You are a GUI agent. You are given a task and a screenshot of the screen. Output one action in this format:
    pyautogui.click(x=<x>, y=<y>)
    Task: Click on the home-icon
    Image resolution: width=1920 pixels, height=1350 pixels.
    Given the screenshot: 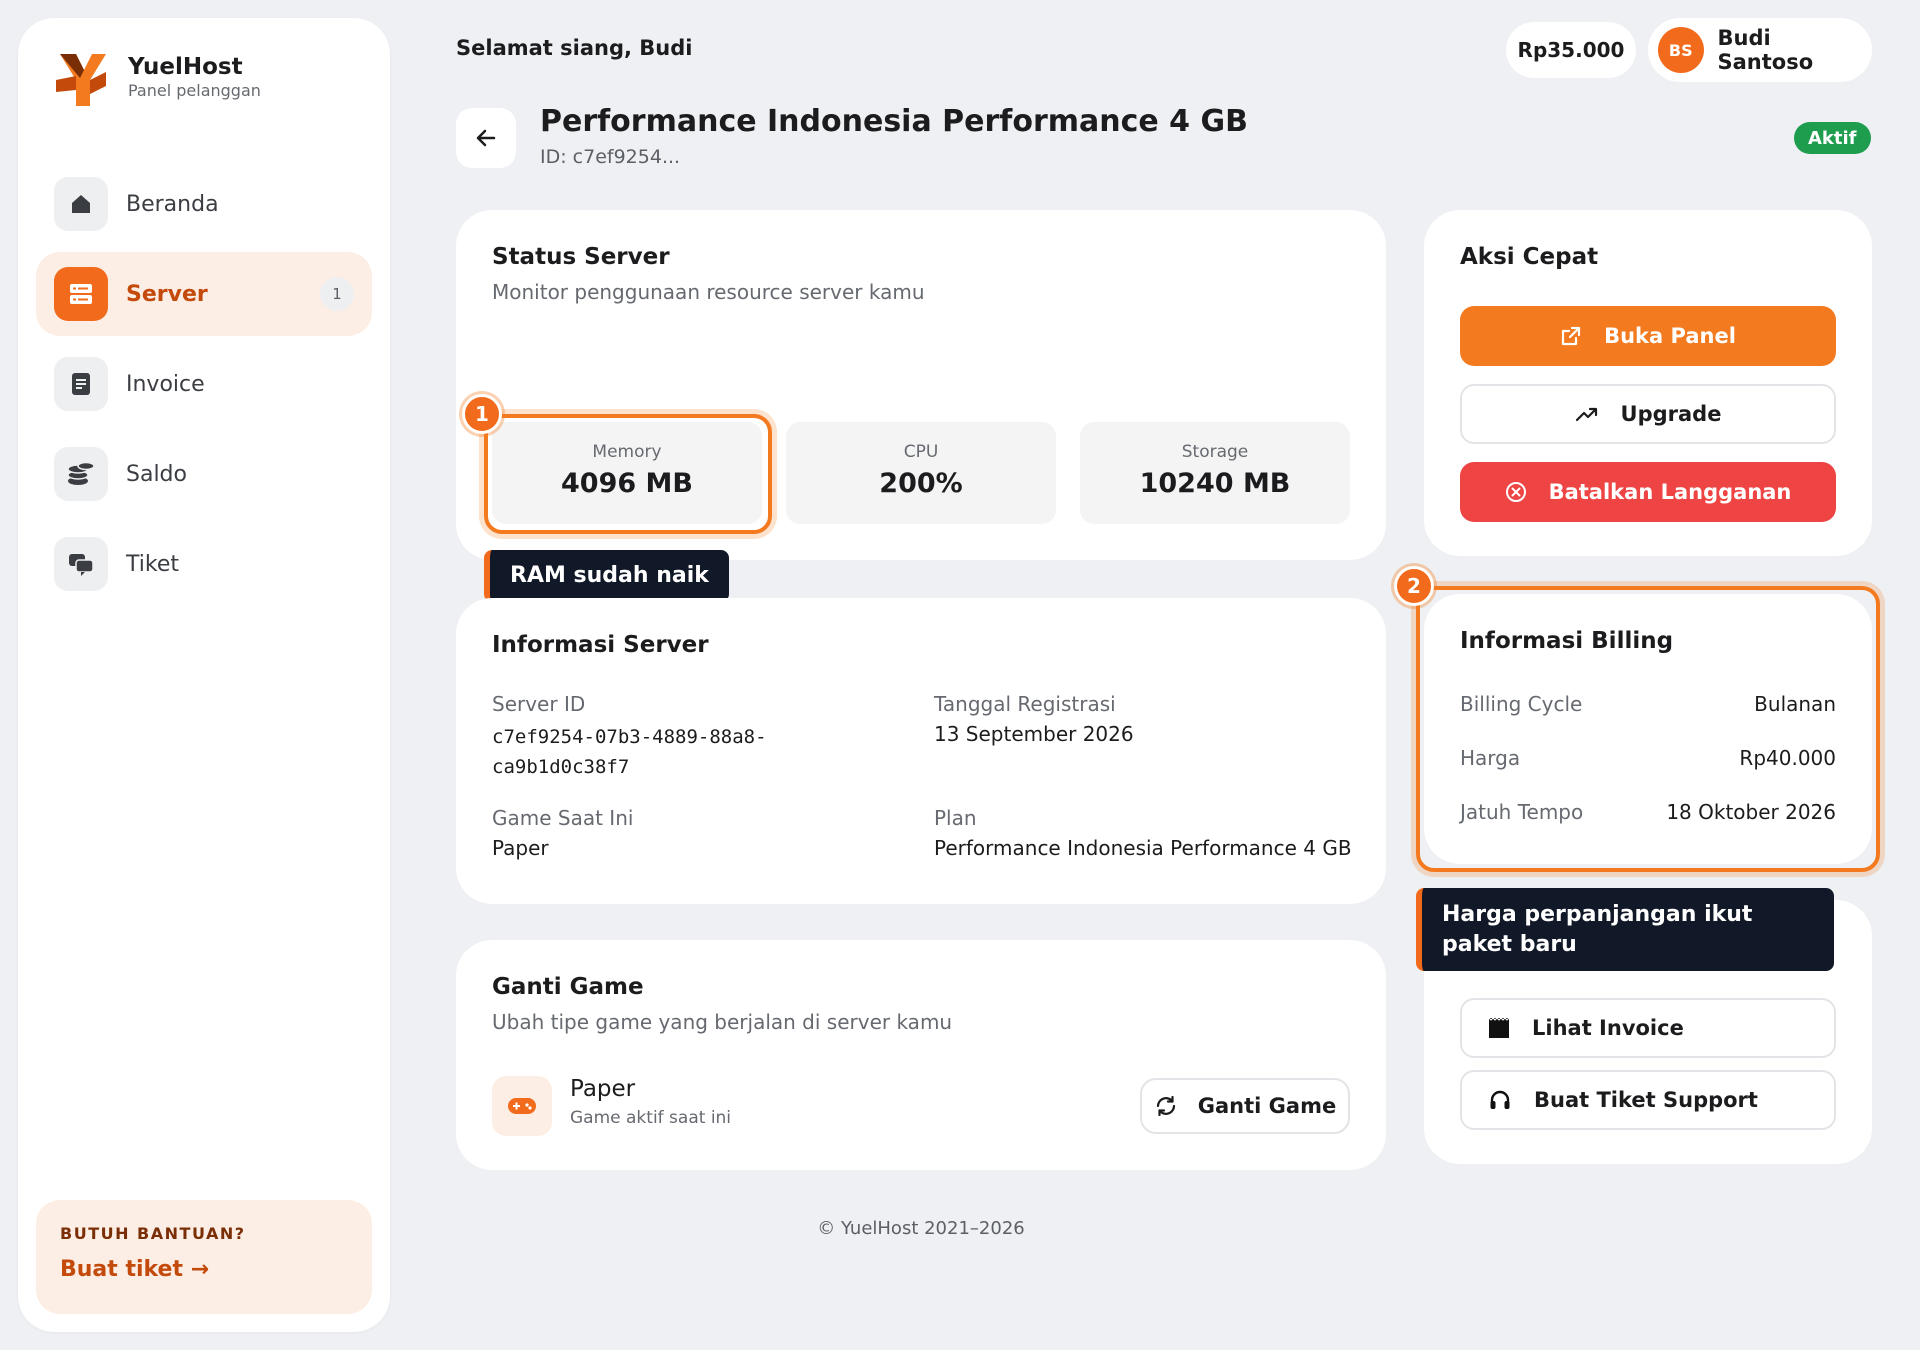 What is the action you would take?
    pyautogui.click(x=81, y=204)
    